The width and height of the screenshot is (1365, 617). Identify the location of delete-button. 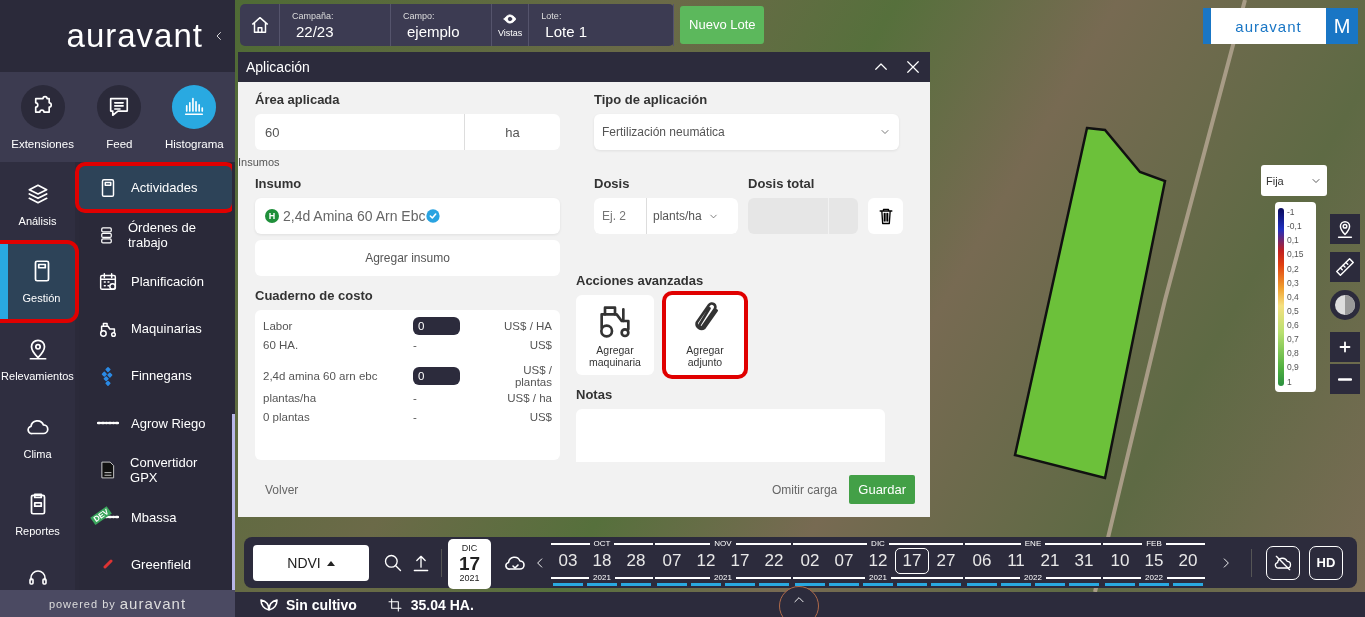
(885, 216).